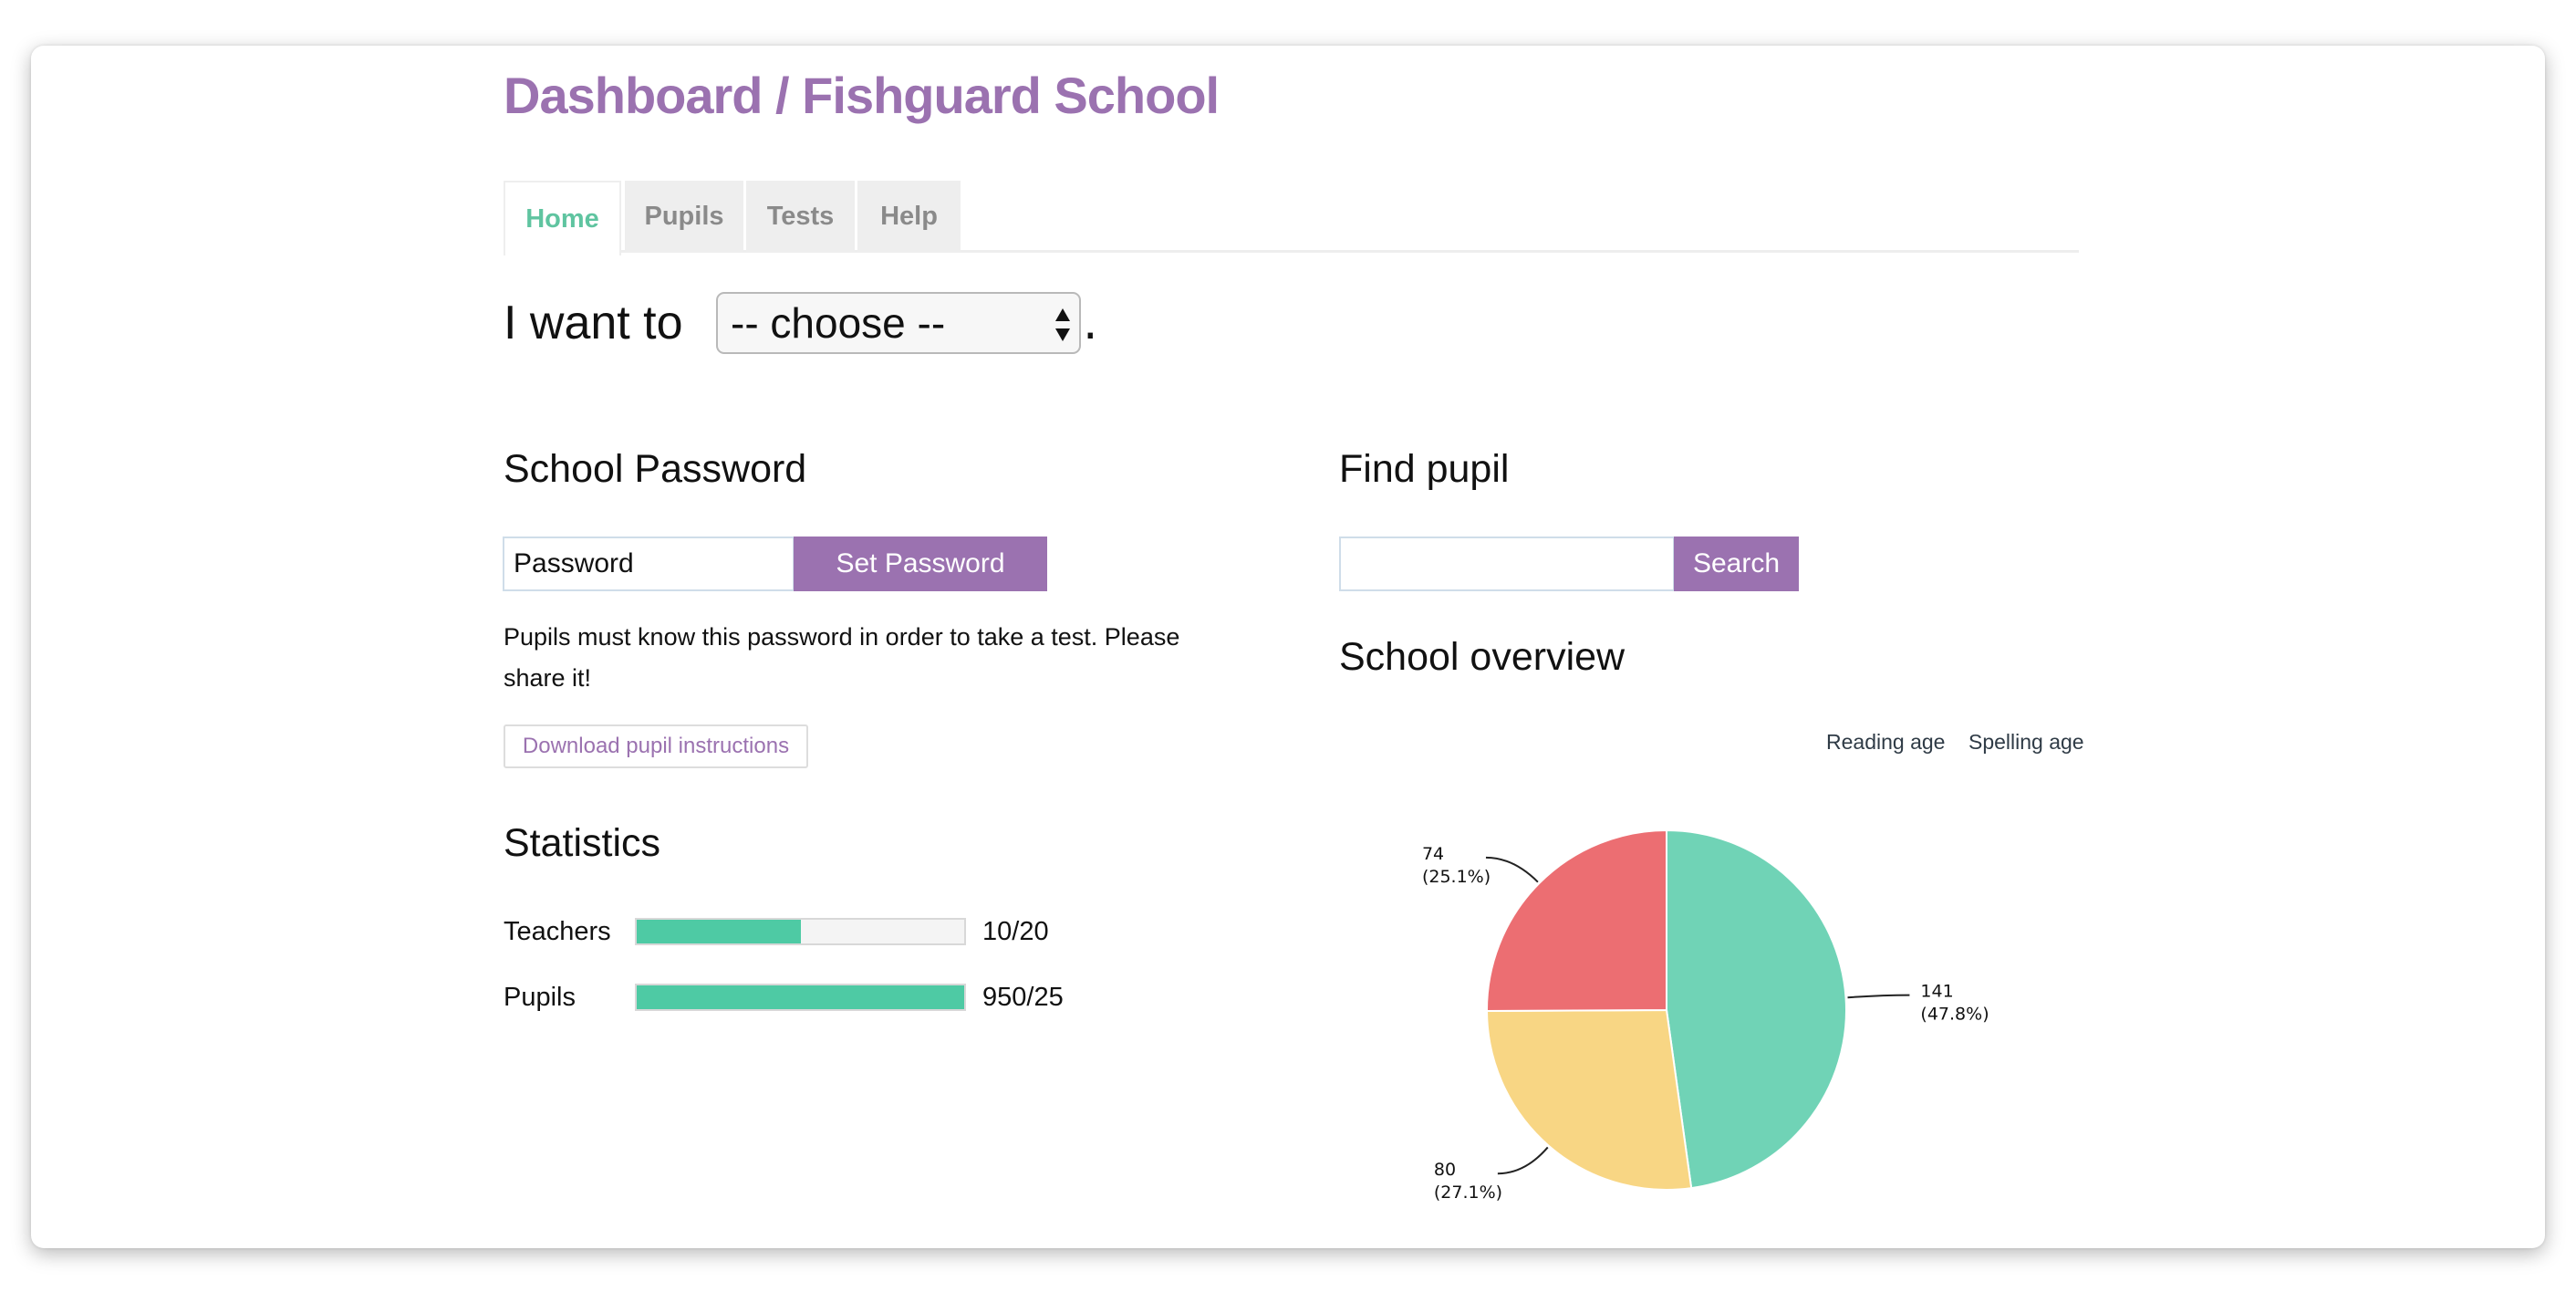  Describe the element at coordinates (1507, 564) in the screenshot. I see `find-pupil-input` at that location.